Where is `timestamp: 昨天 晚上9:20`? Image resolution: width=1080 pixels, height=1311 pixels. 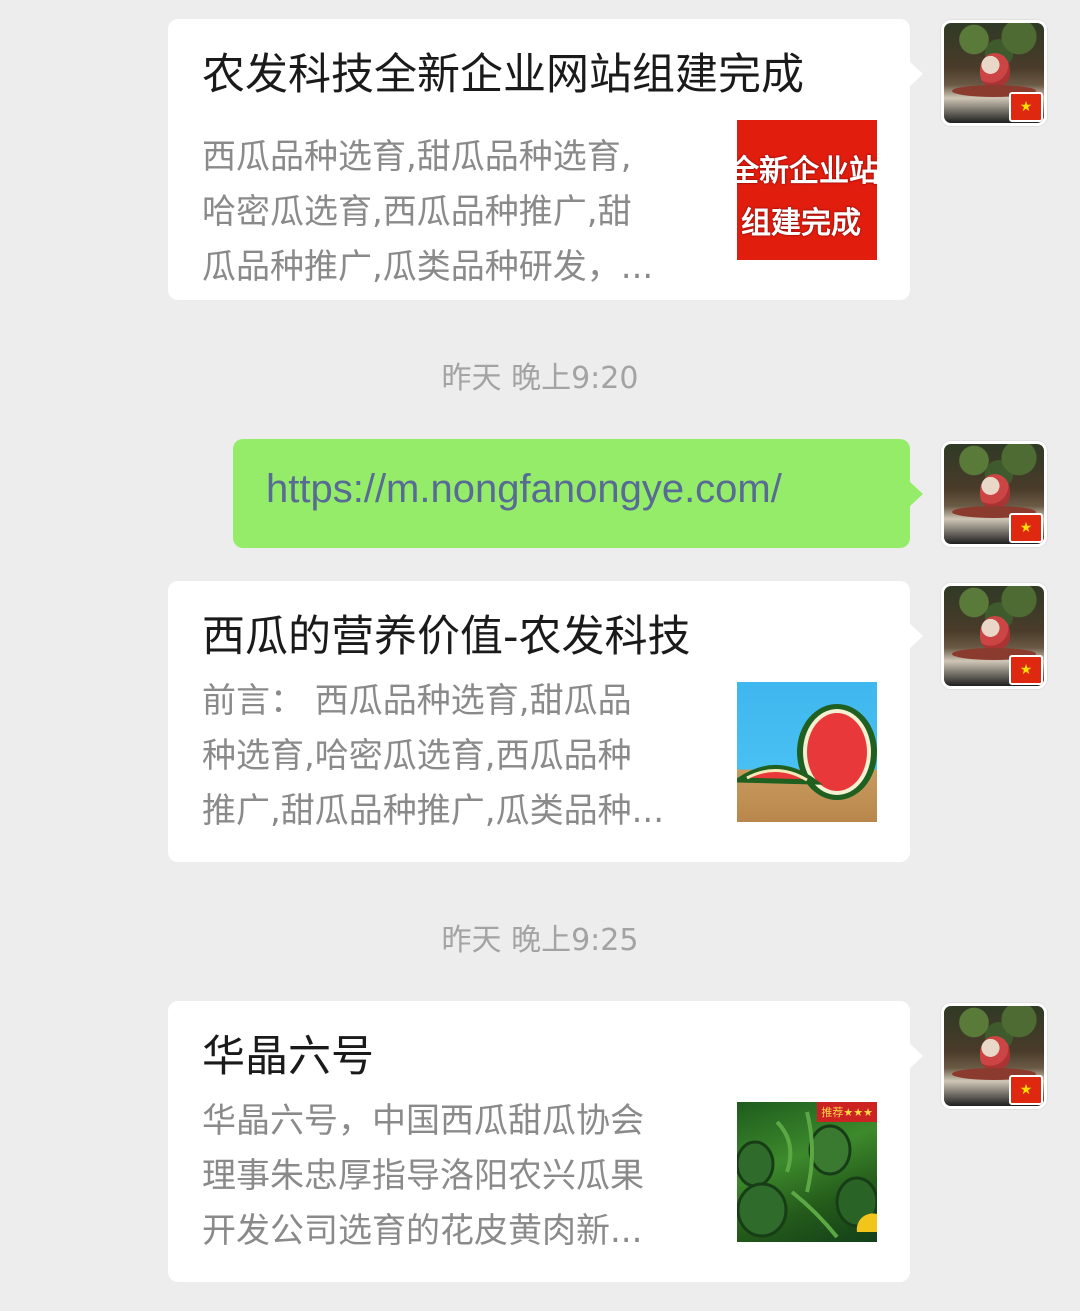 timestamp: 昨天 晚上9:20 is located at coordinates (540, 378).